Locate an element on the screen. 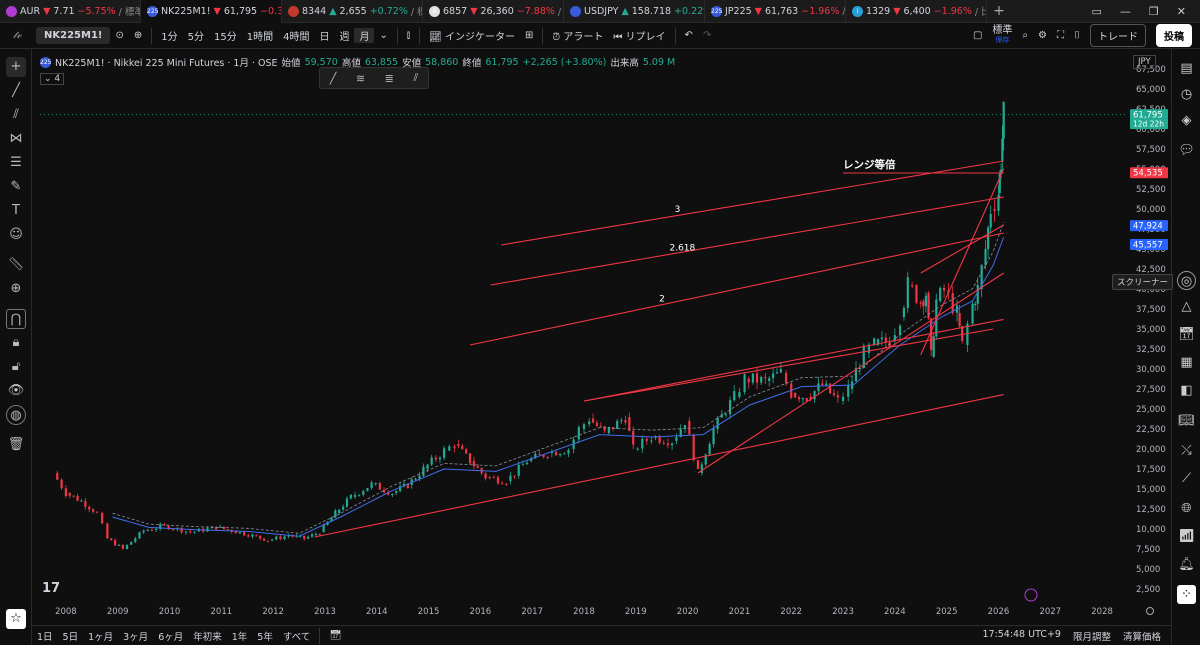 The height and width of the screenshot is (645, 1200). trade-button: トレード is located at coordinates (1118, 35).